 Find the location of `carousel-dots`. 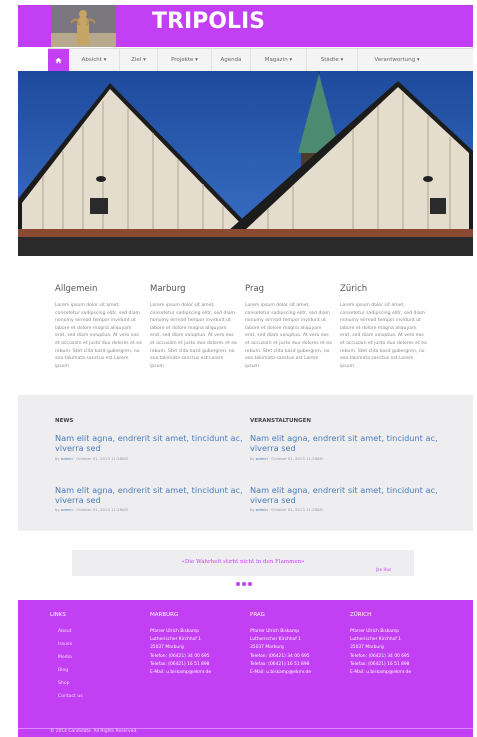

carousel-dots is located at coordinates (244, 584).